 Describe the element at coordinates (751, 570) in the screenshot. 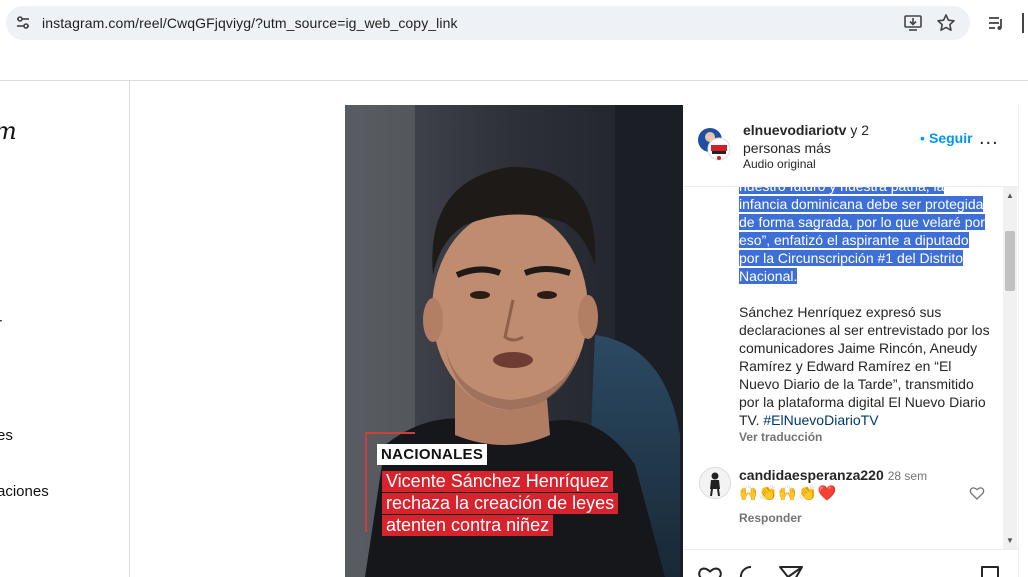

I see `comment-bubble-icon` at that location.